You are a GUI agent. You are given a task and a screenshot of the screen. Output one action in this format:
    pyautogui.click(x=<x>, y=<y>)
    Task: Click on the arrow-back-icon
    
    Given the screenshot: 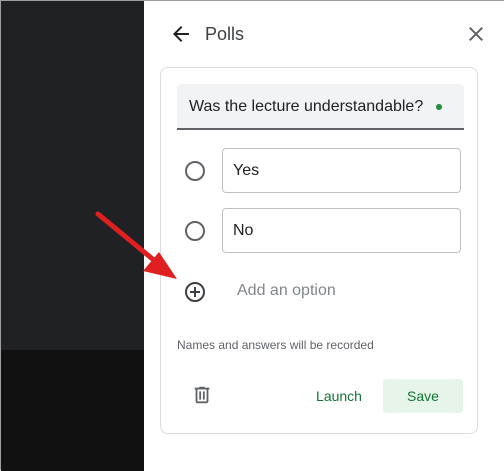 What is the action you would take?
    pyautogui.click(x=181, y=34)
    